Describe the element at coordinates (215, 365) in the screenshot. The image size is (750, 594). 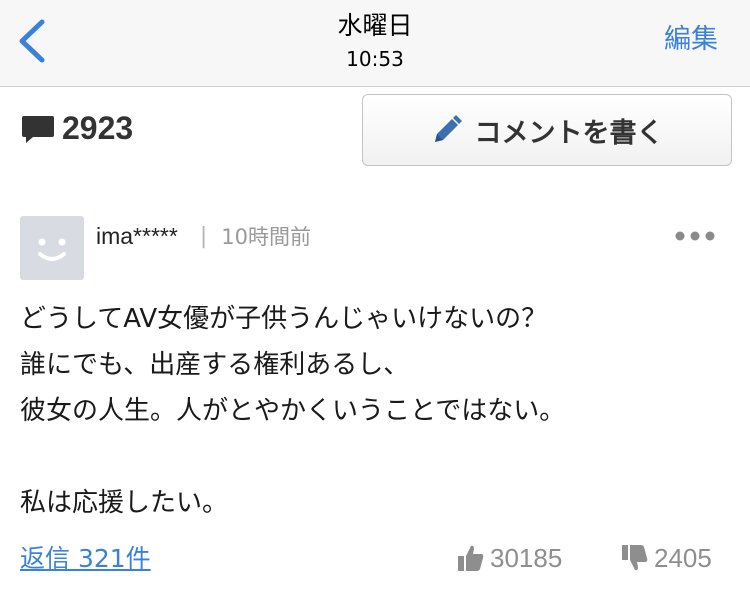
I see `comment-line: 誰にでも、出産する権利あるし、` at that location.